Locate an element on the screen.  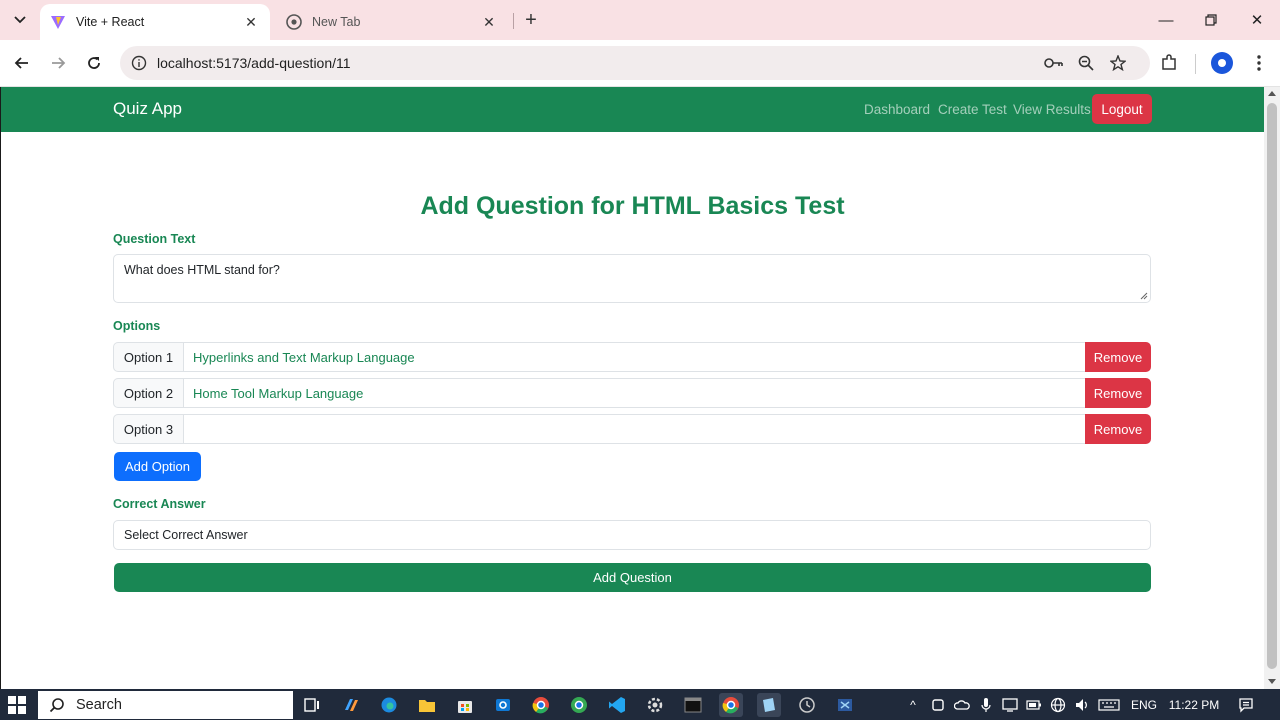
battery-icon is located at coordinates (1034, 705).